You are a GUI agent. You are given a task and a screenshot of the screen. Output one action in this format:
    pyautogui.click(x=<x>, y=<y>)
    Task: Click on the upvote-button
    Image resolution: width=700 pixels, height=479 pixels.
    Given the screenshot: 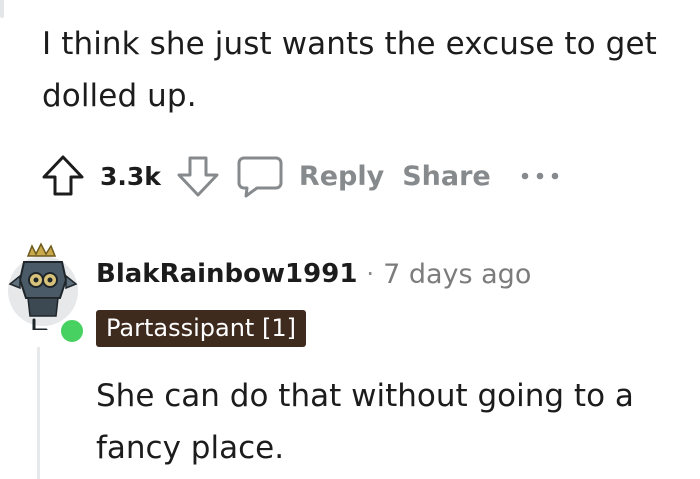 What is the action you would take?
    pyautogui.click(x=63, y=176)
    